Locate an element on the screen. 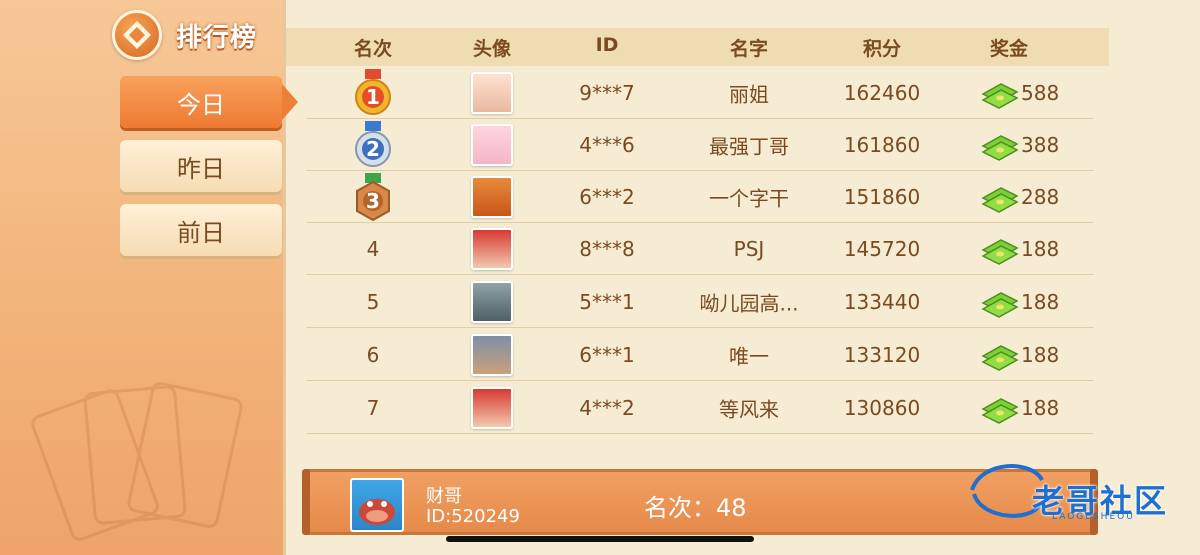 The width and height of the screenshot is (1200, 555). player-id: 4***6 is located at coordinates (607, 145).